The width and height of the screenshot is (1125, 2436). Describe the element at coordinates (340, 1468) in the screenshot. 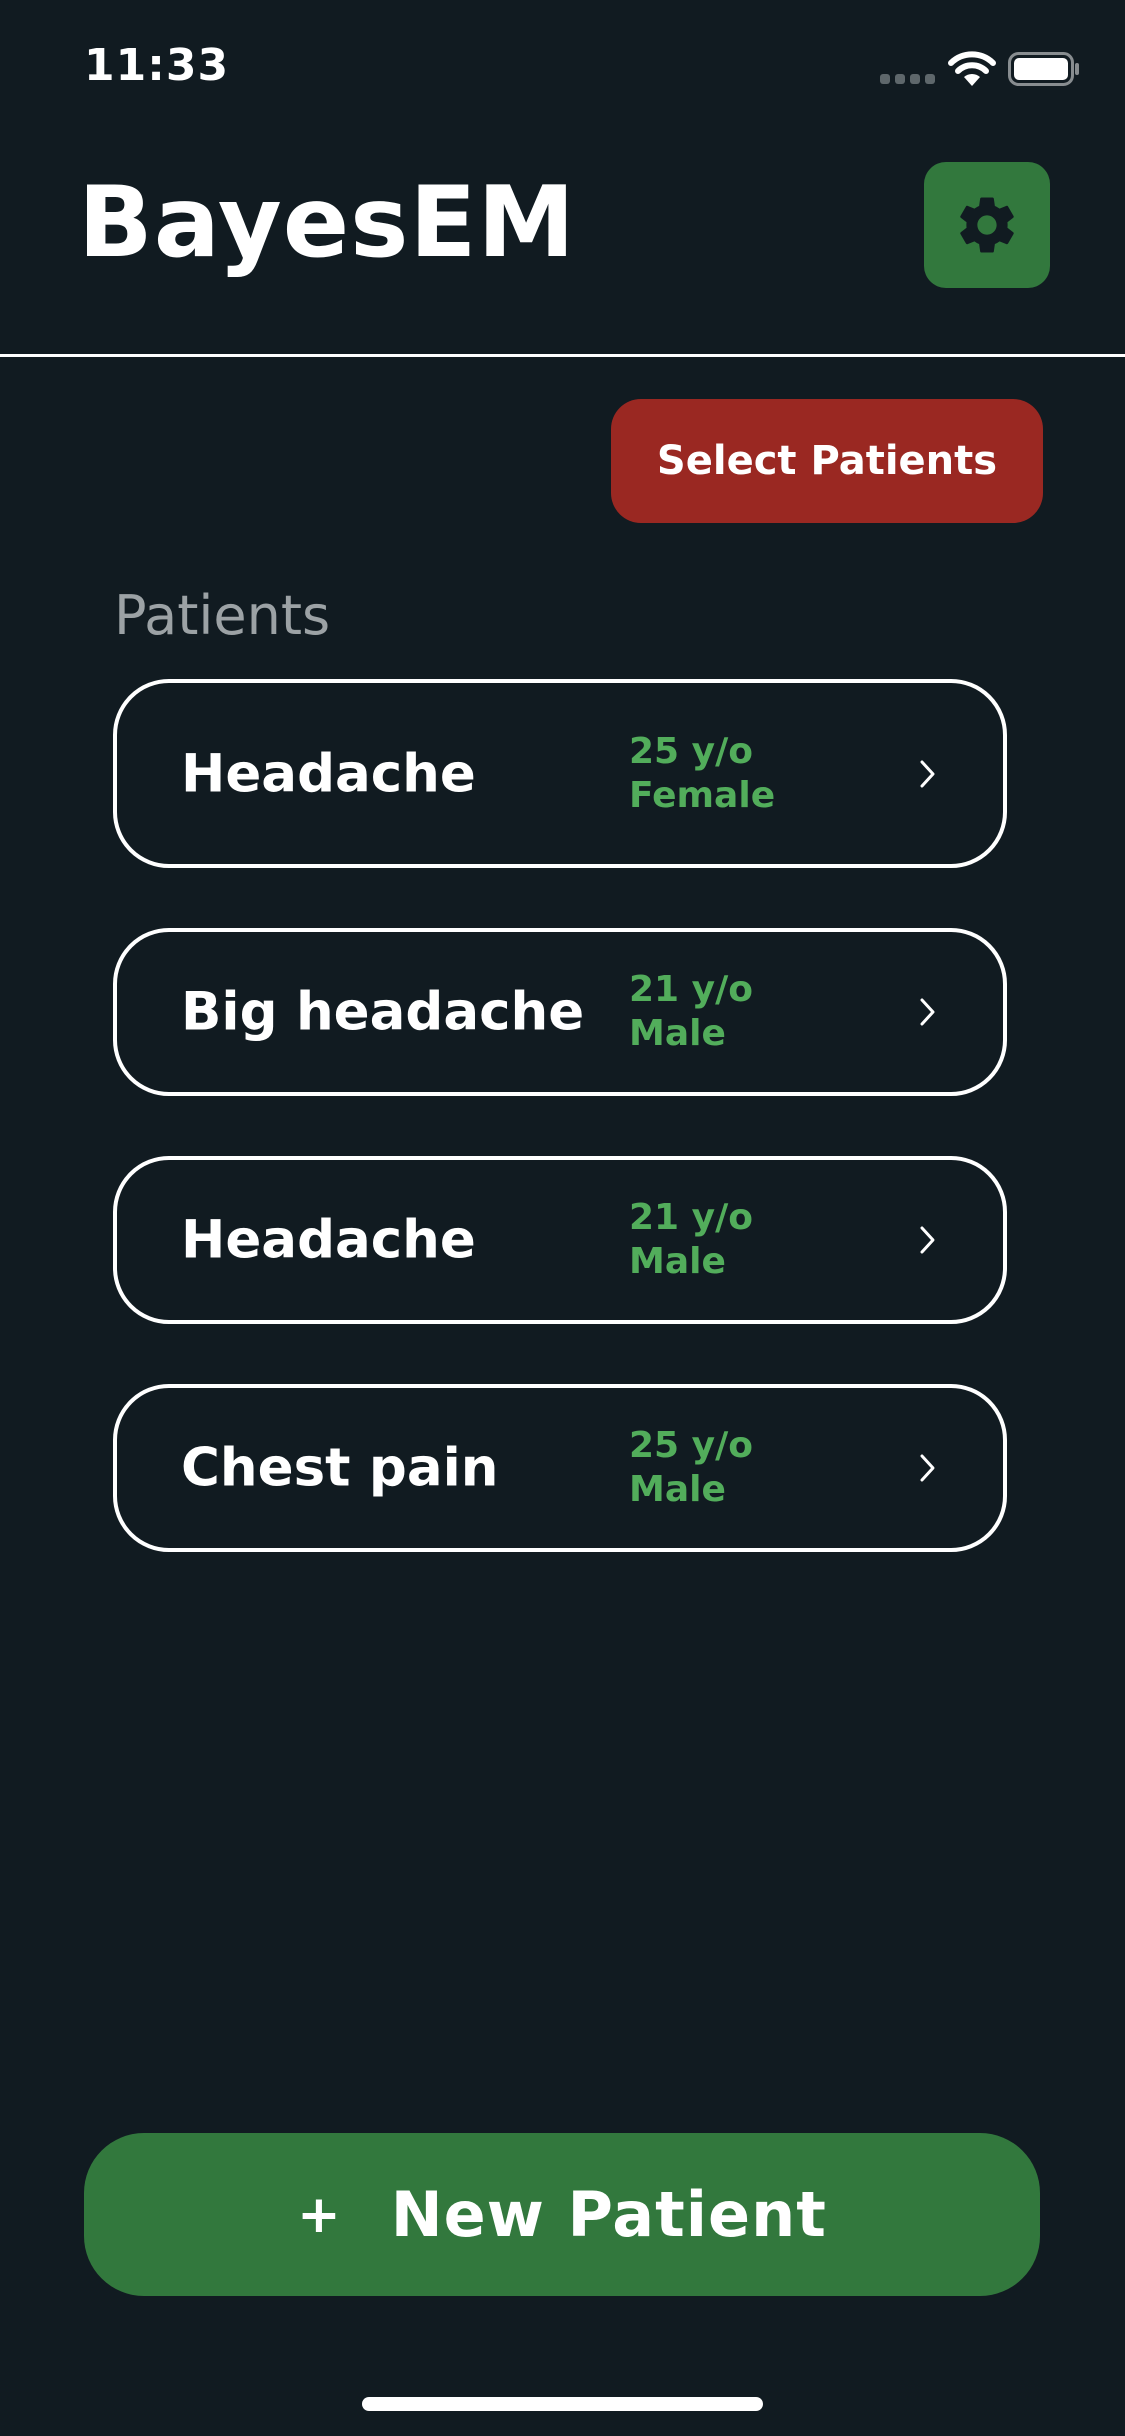

I see `patient-complaint: Chest pain` at that location.